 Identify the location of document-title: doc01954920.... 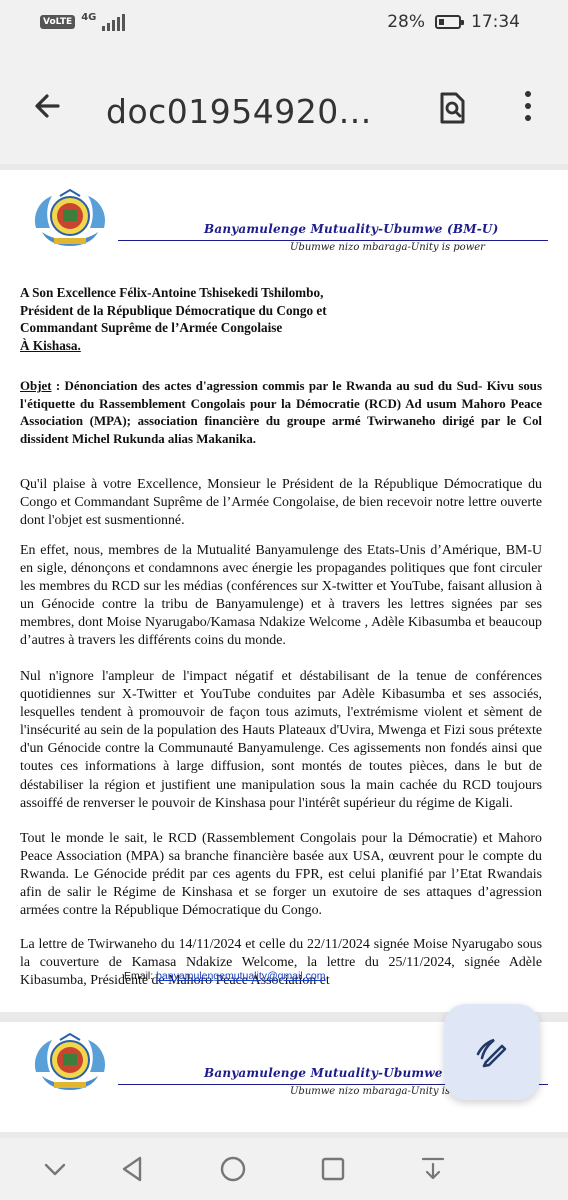
(239, 111).